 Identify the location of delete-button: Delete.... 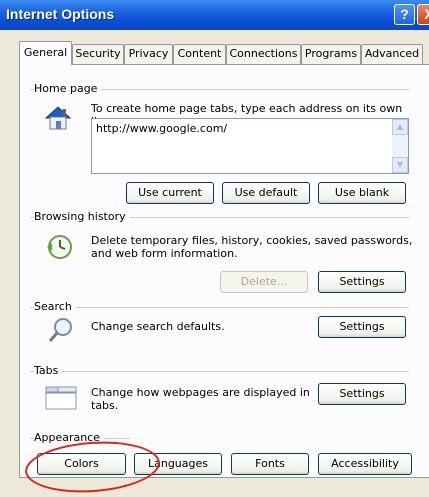
(264, 282).